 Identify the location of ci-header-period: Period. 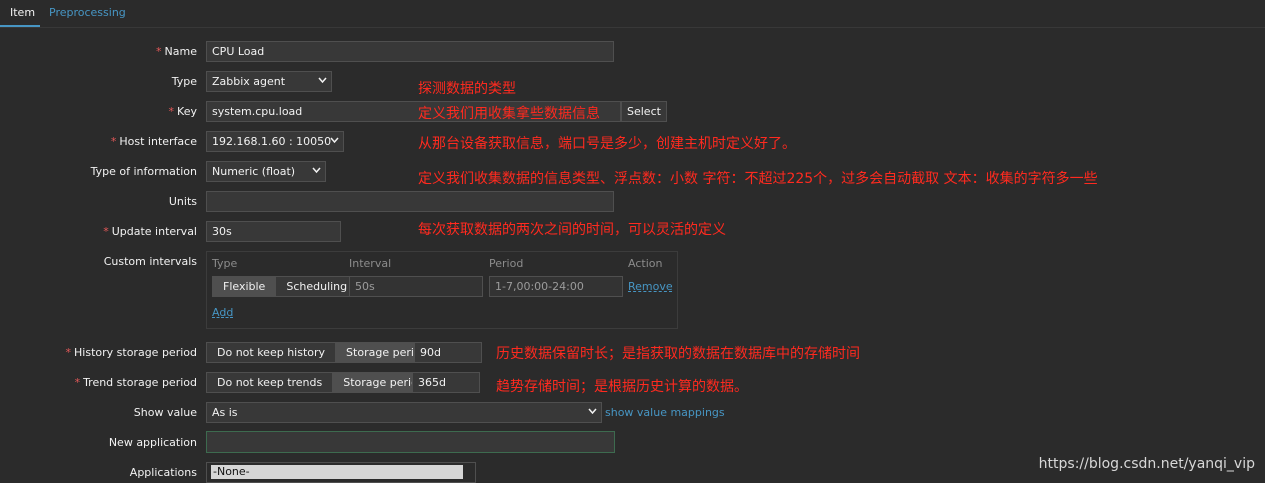
(506, 263).